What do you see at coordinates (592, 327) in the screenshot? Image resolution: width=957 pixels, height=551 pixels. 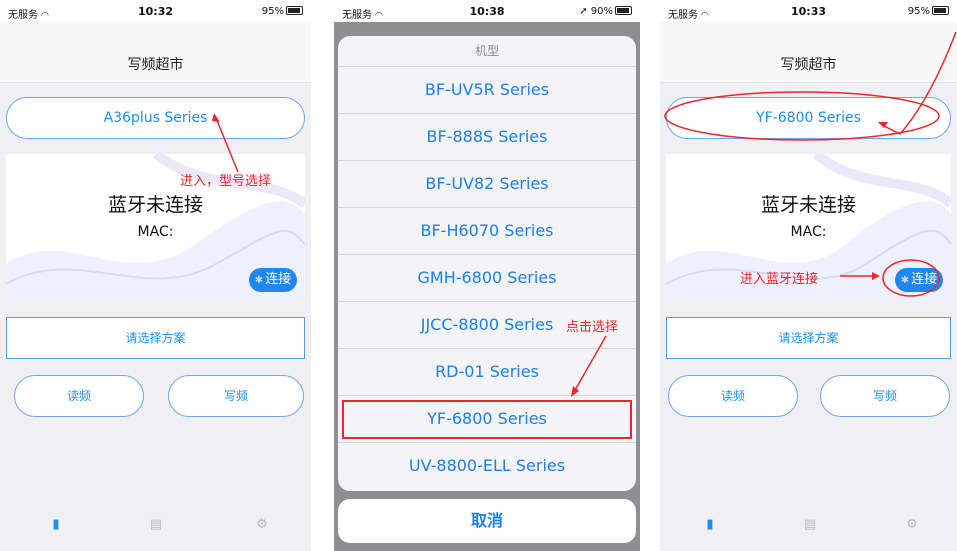 I see `annotation-tap-select: 点击选择` at bounding box center [592, 327].